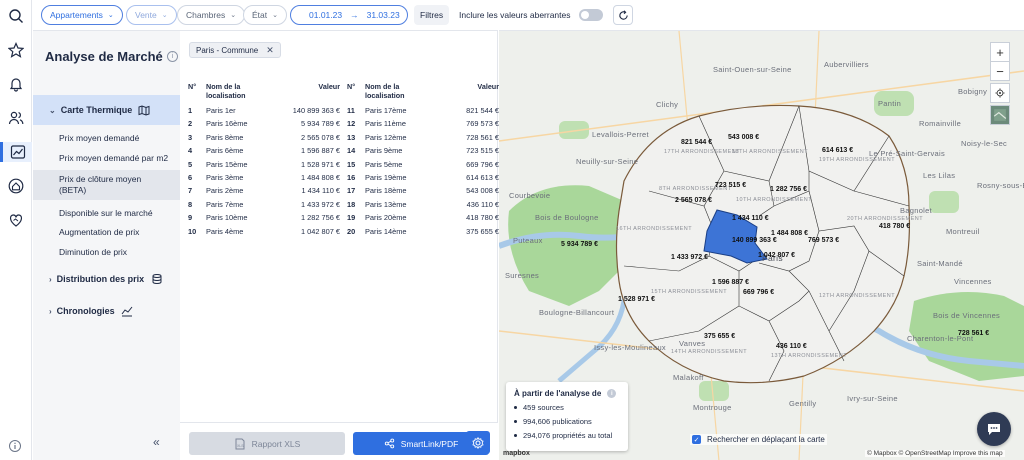 The image size is (1024, 460). I want to click on mapbox-logo: mapbox, so click(516, 453).